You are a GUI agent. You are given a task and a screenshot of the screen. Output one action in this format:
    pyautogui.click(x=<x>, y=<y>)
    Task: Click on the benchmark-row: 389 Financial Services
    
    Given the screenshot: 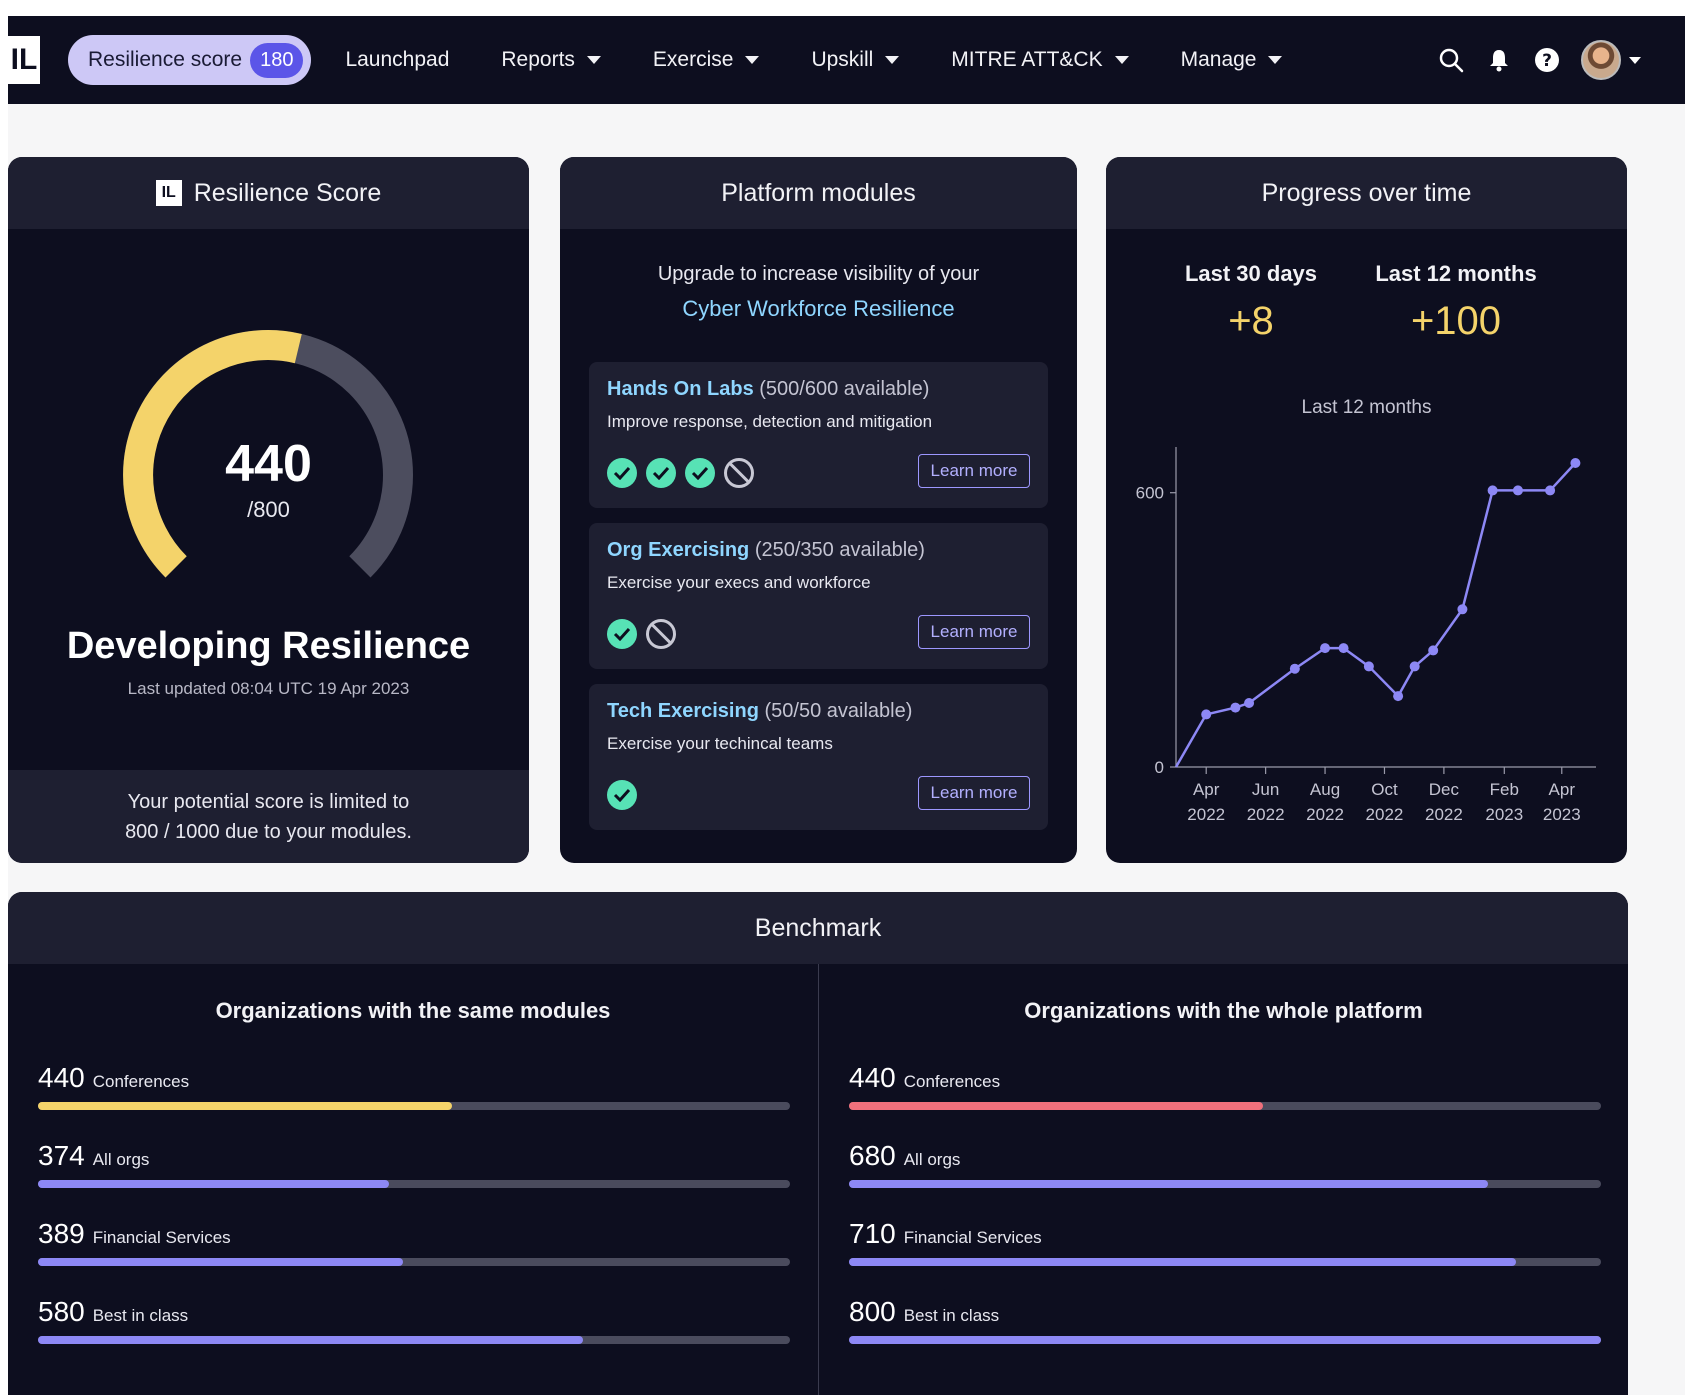 What is the action you would take?
    pyautogui.click(x=414, y=1242)
    